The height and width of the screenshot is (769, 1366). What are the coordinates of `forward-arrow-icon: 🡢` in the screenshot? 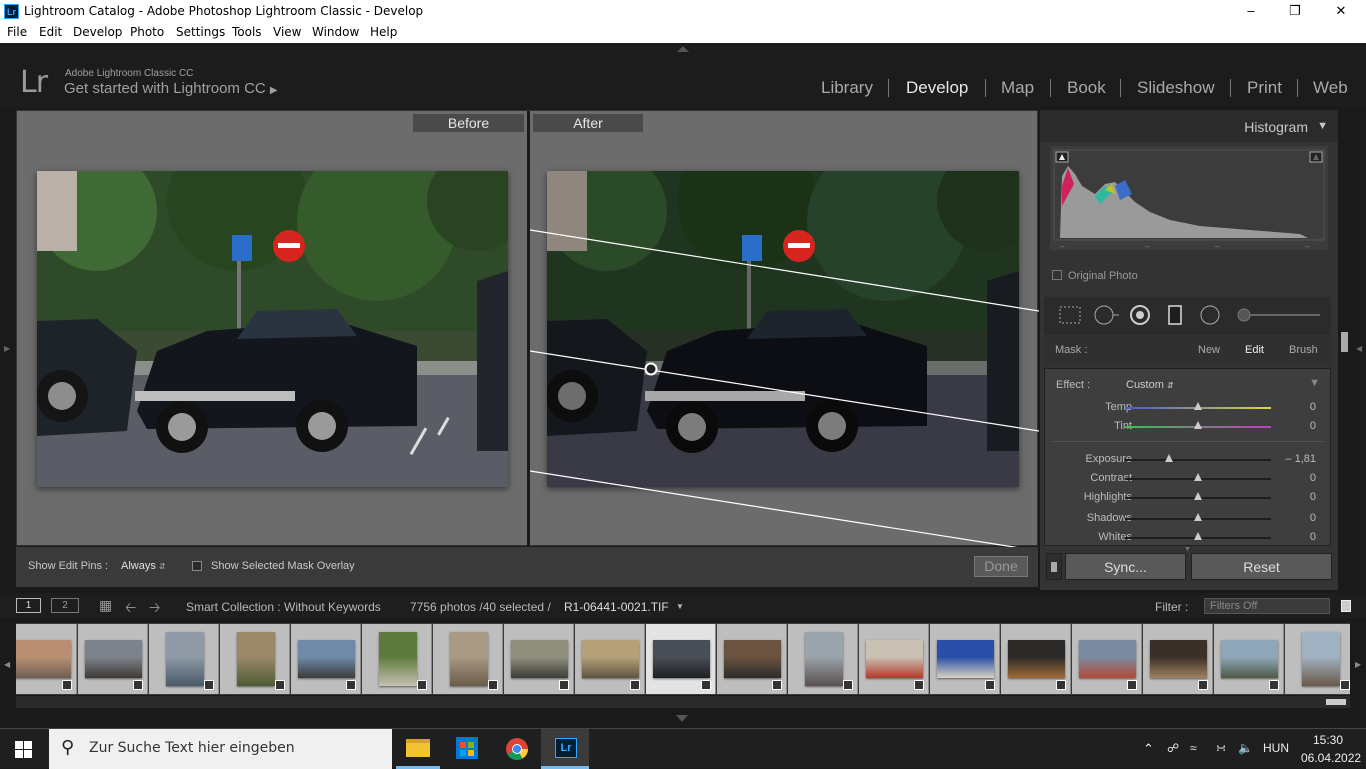 It's located at (154, 609).